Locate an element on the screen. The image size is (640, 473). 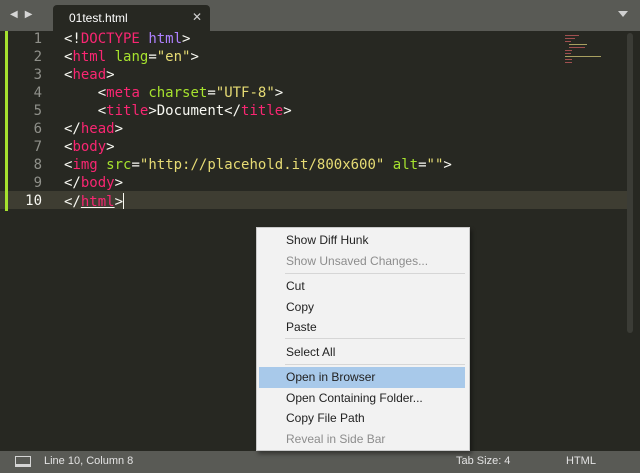
menu-item-cut: Cut is located at coordinates (362, 286).